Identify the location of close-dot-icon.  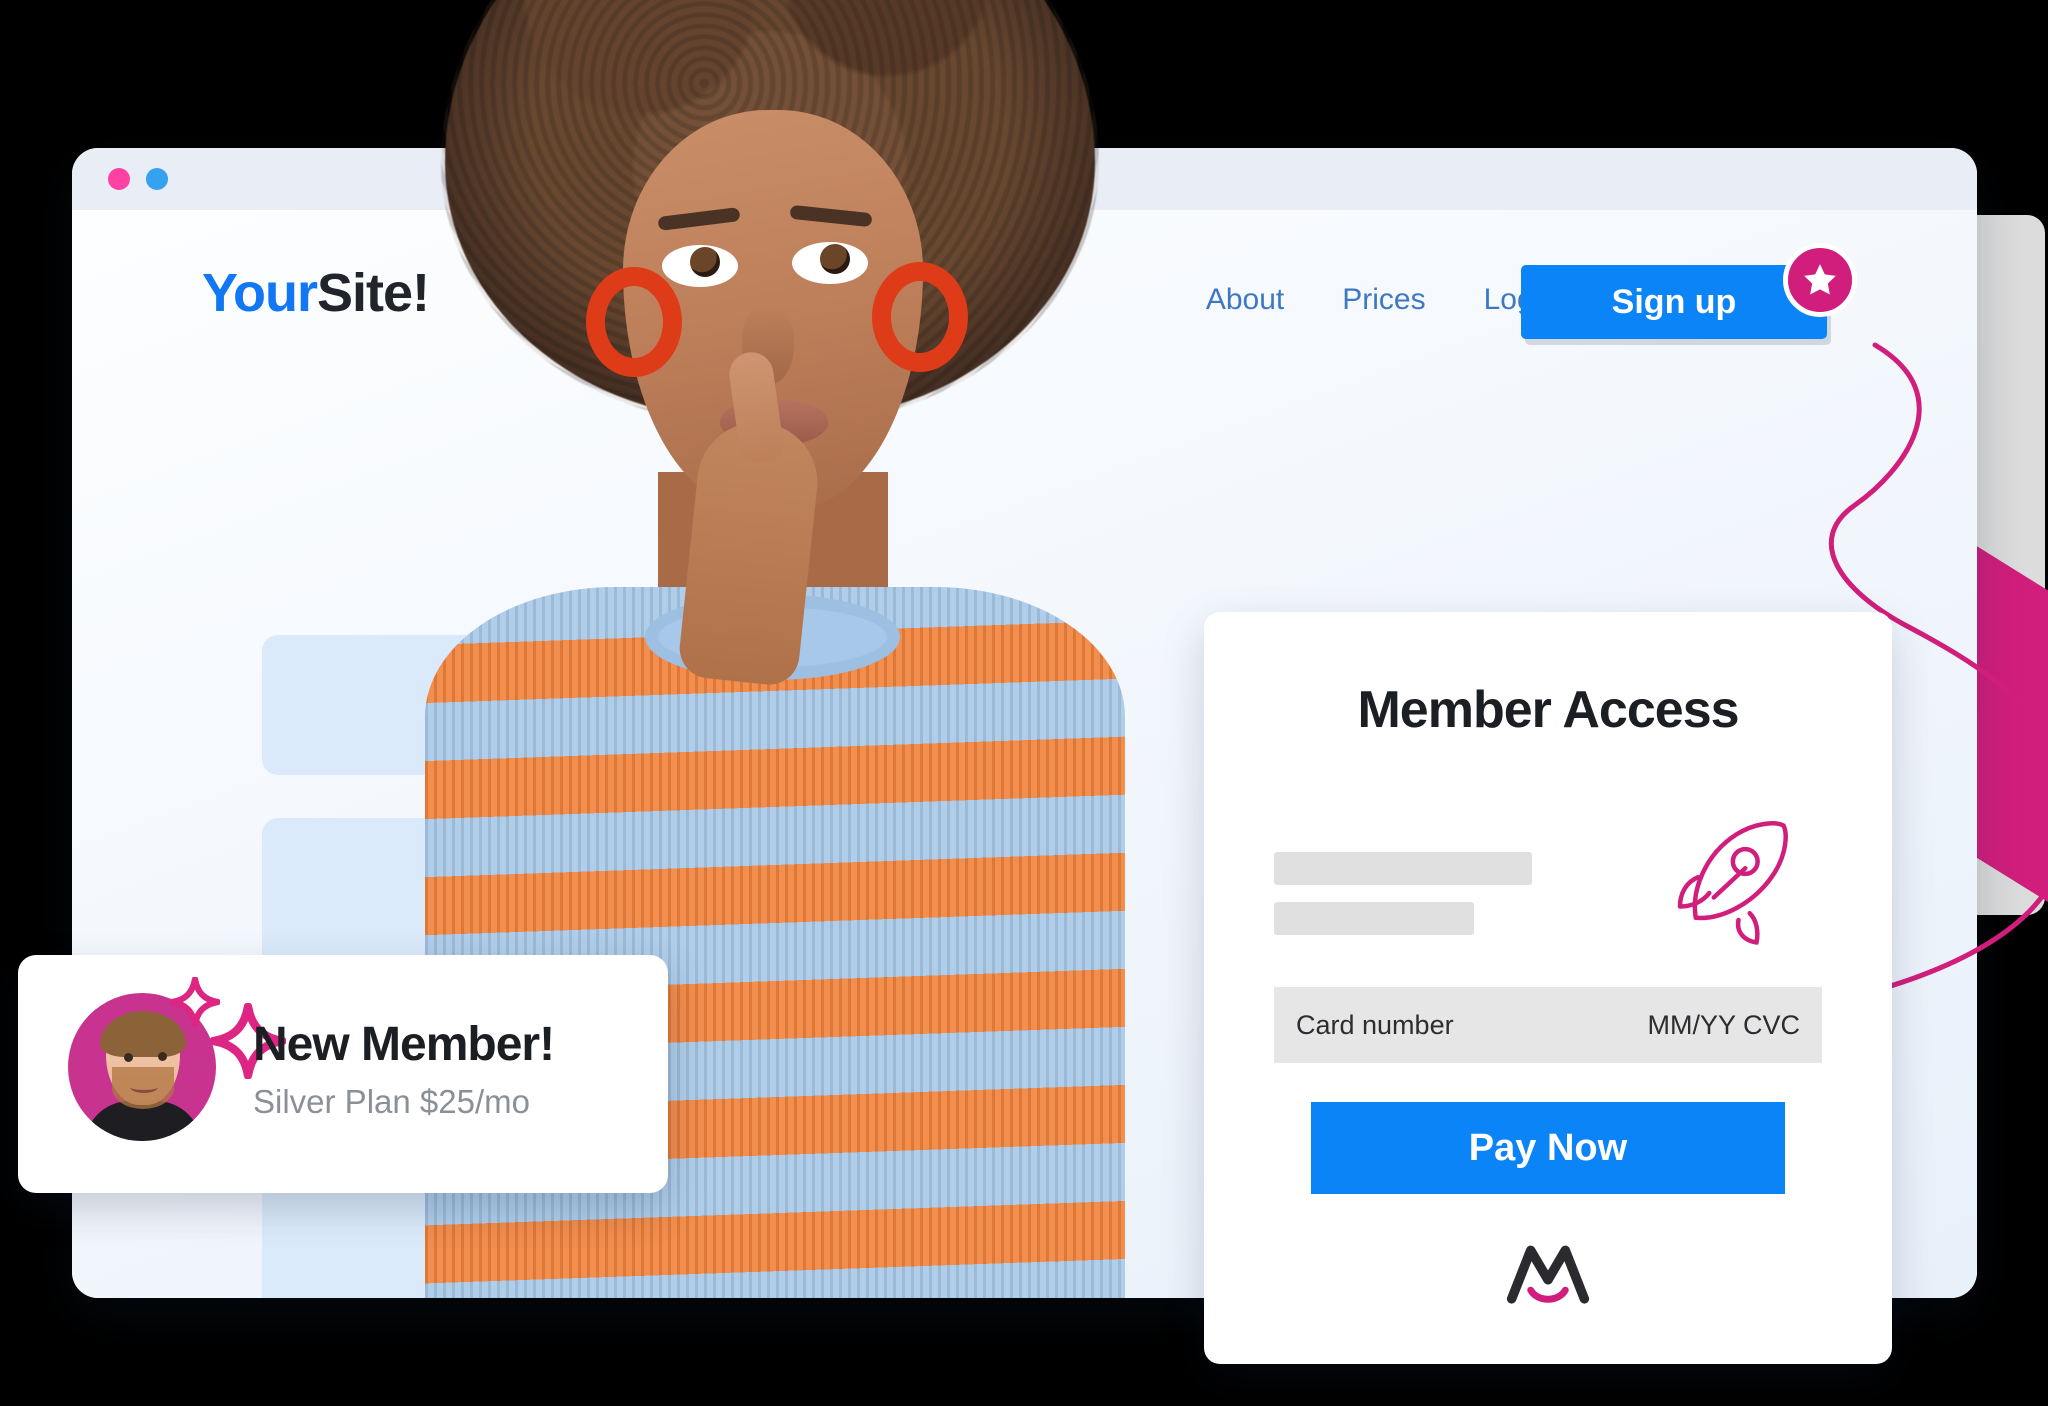
(119, 179).